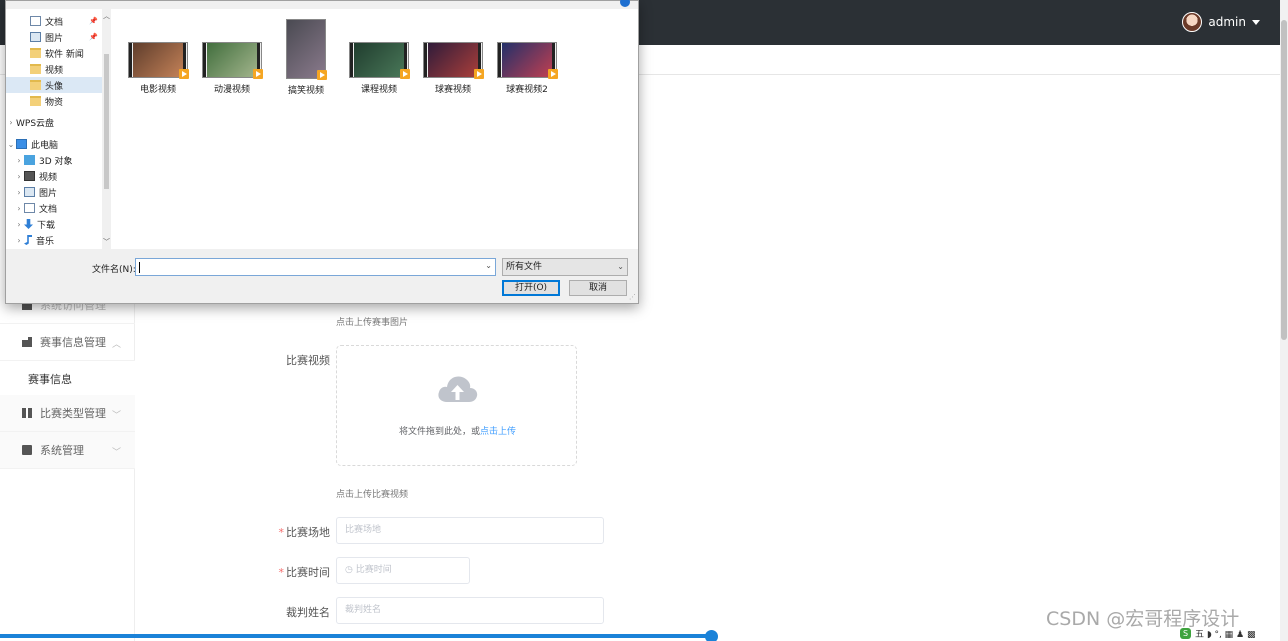 This screenshot has height=641, width=1288. Describe the element at coordinates (27, 413) in the screenshot. I see `grid-icon` at that location.